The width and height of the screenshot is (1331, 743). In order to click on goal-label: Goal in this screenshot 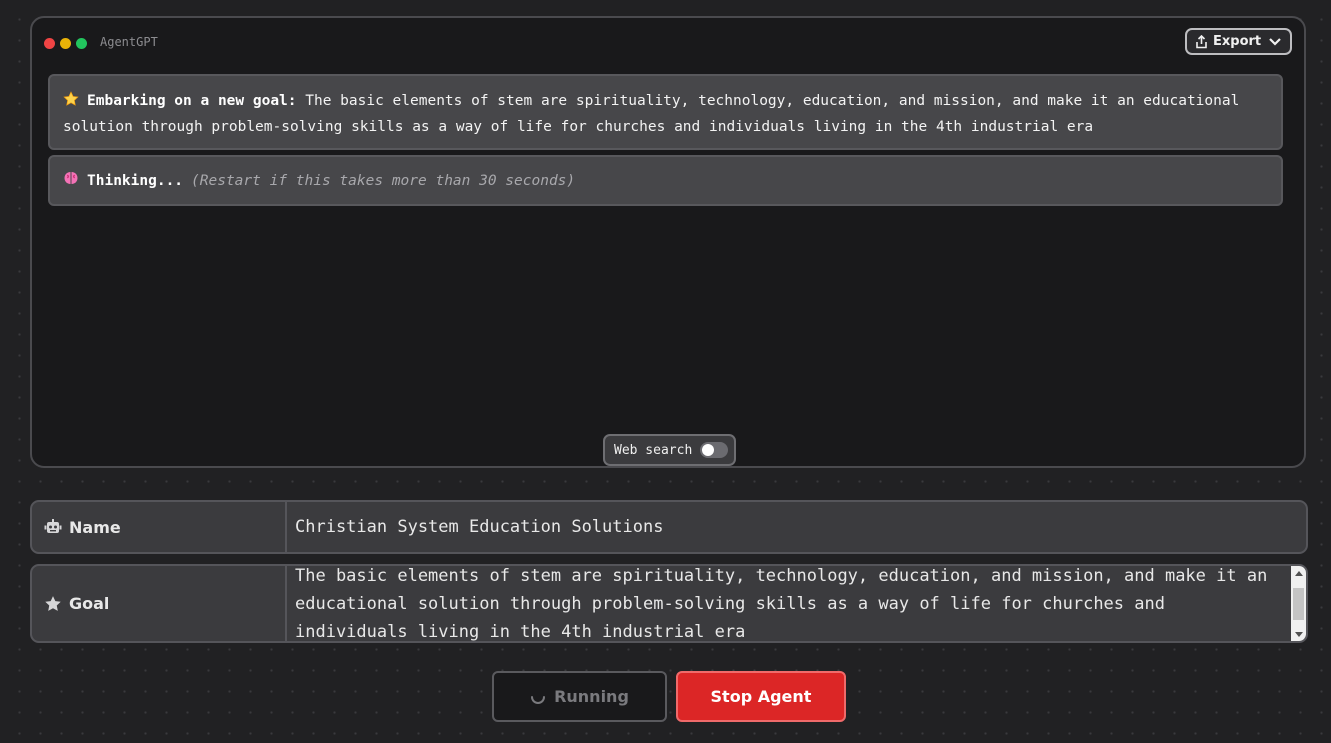, I will do `click(89, 603)`.